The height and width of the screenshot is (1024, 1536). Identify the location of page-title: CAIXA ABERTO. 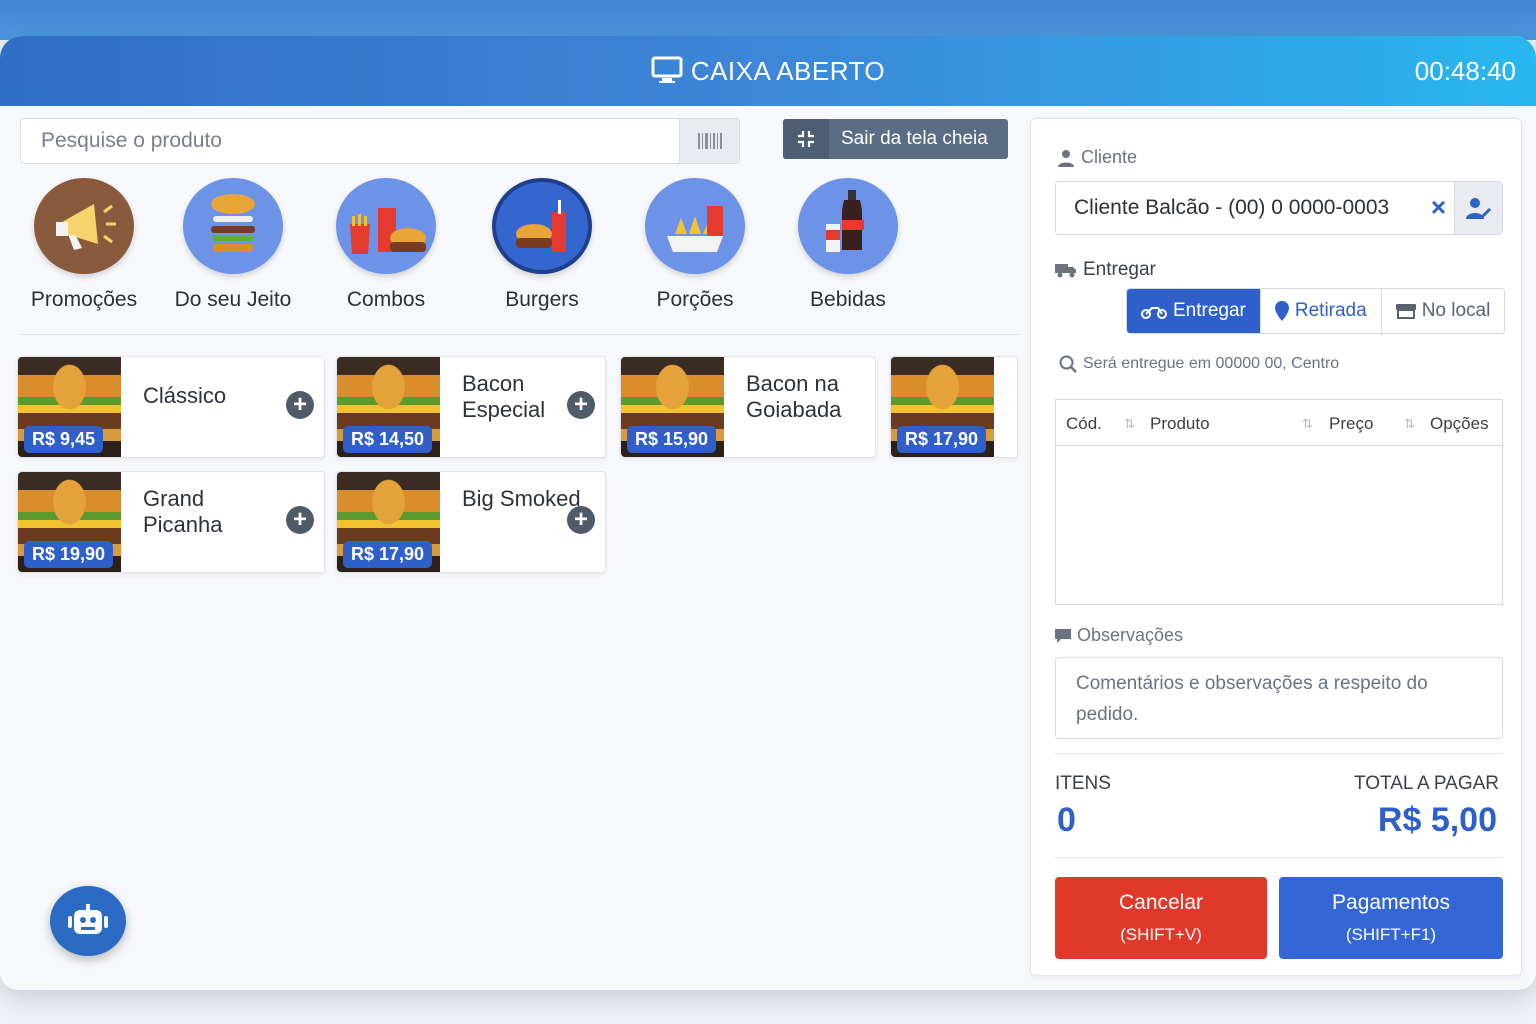
(768, 73).